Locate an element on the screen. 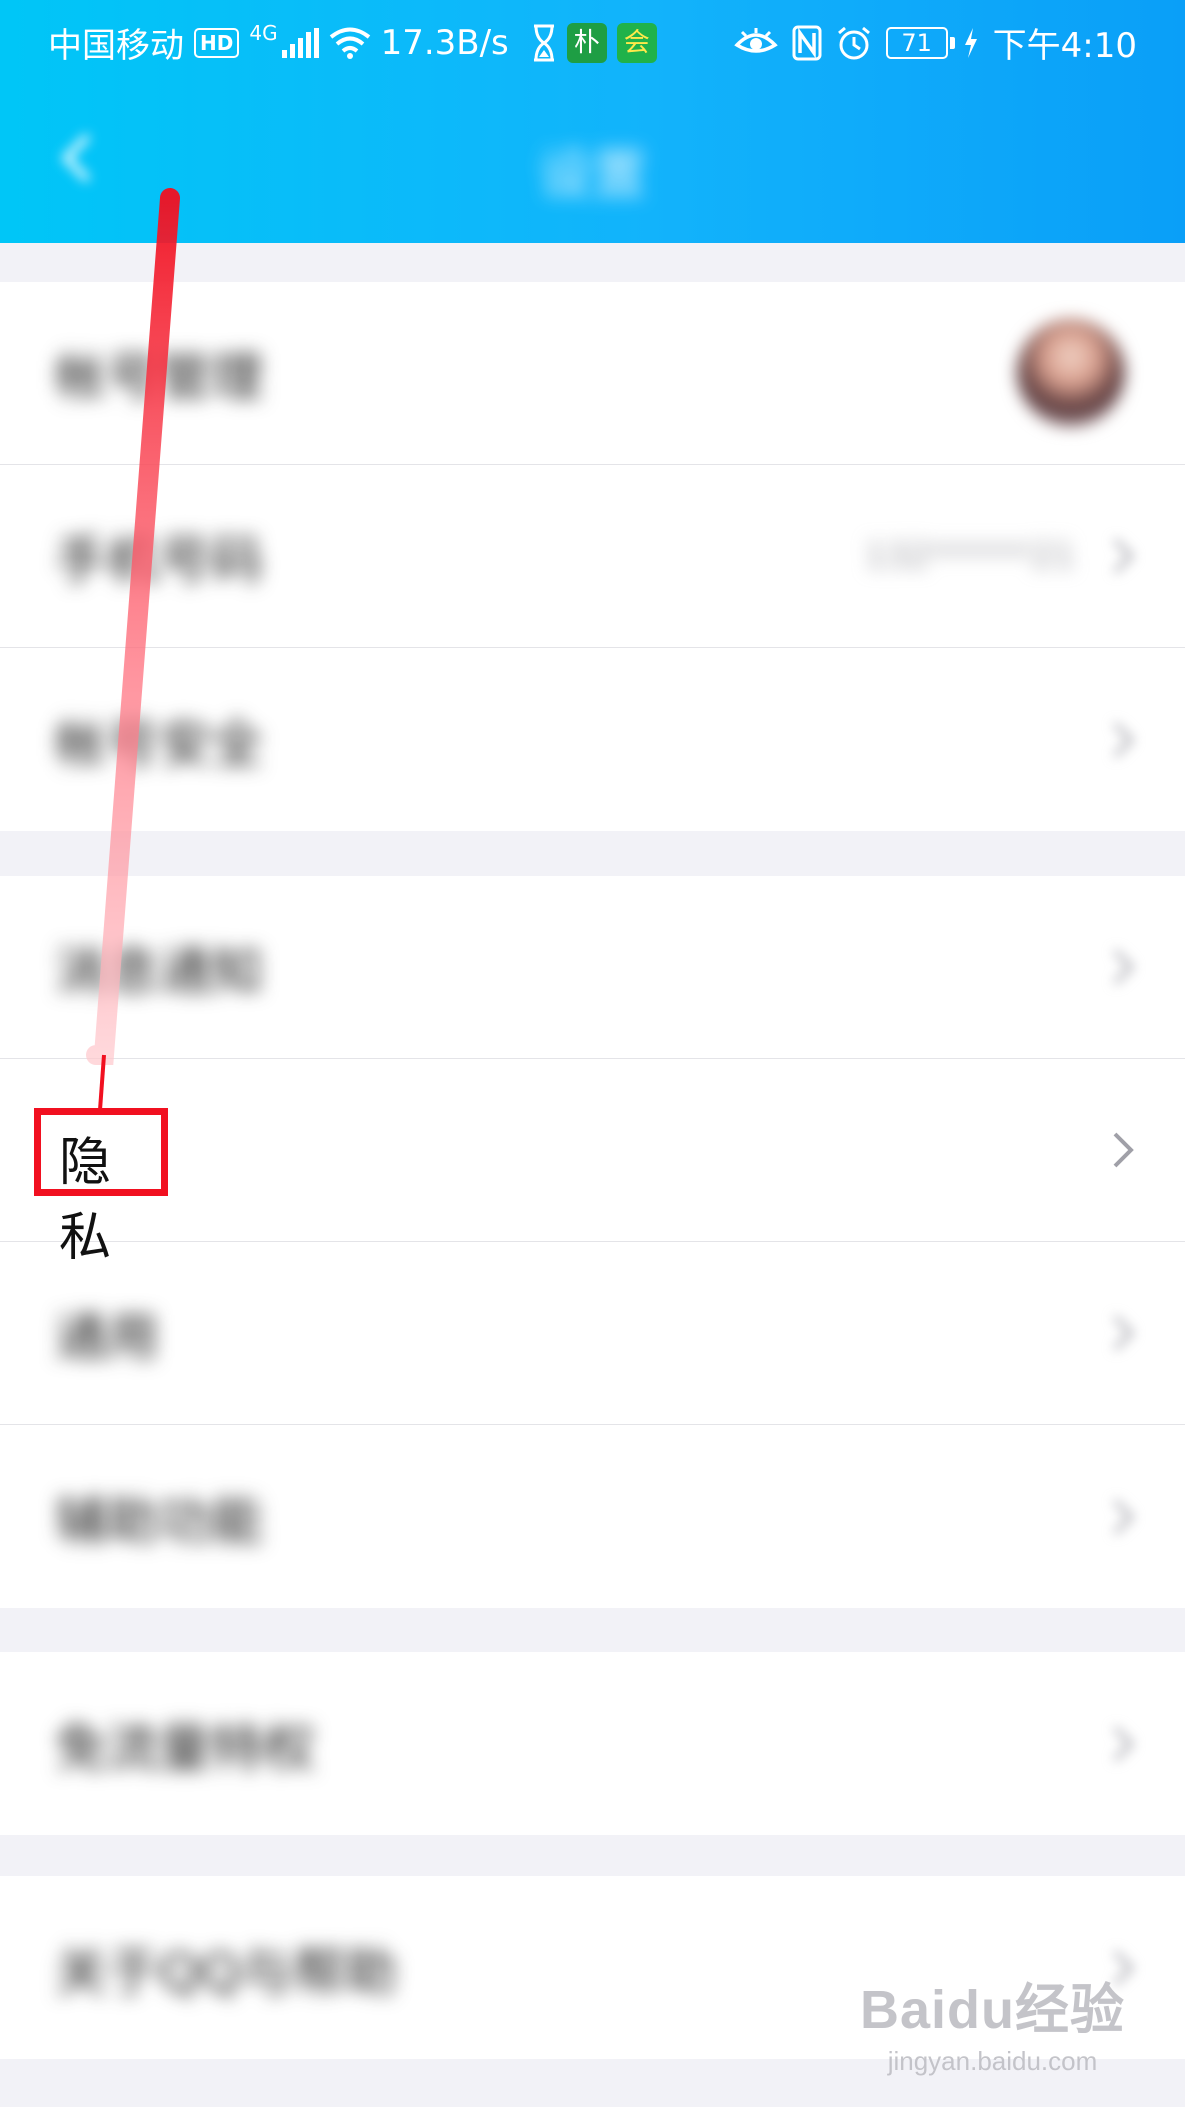 This screenshot has width=1185, height=2107. row-label: 免流量特权 is located at coordinates (185, 1749).